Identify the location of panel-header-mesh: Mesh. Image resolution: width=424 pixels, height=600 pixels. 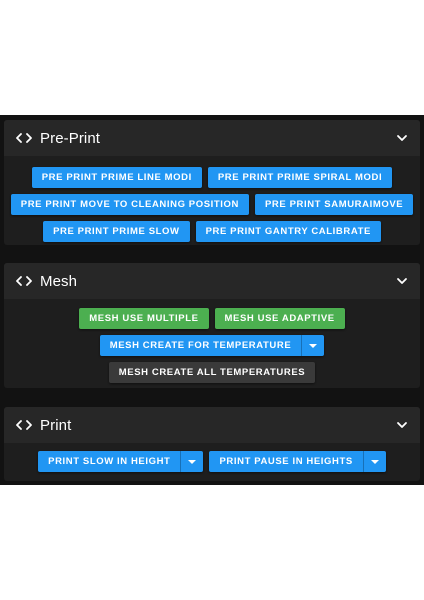
(212, 281).